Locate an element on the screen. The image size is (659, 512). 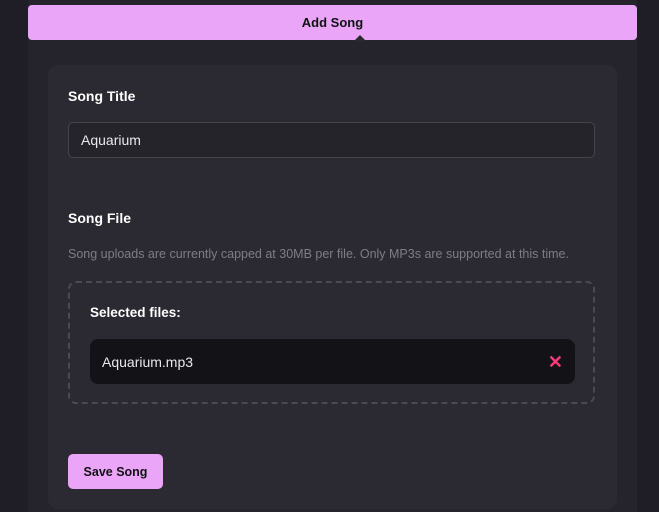
song-title-label: Song Title is located at coordinates (102, 96).